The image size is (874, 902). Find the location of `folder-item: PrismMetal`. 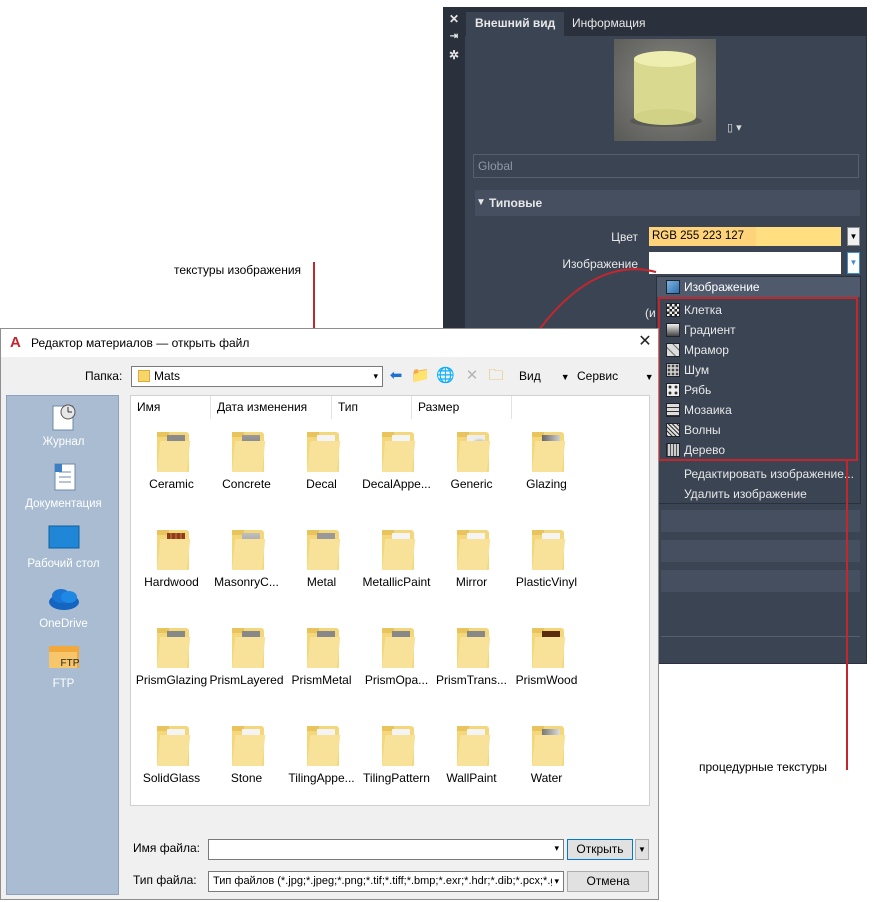

folder-item: PrismMetal is located at coordinates (321, 662).